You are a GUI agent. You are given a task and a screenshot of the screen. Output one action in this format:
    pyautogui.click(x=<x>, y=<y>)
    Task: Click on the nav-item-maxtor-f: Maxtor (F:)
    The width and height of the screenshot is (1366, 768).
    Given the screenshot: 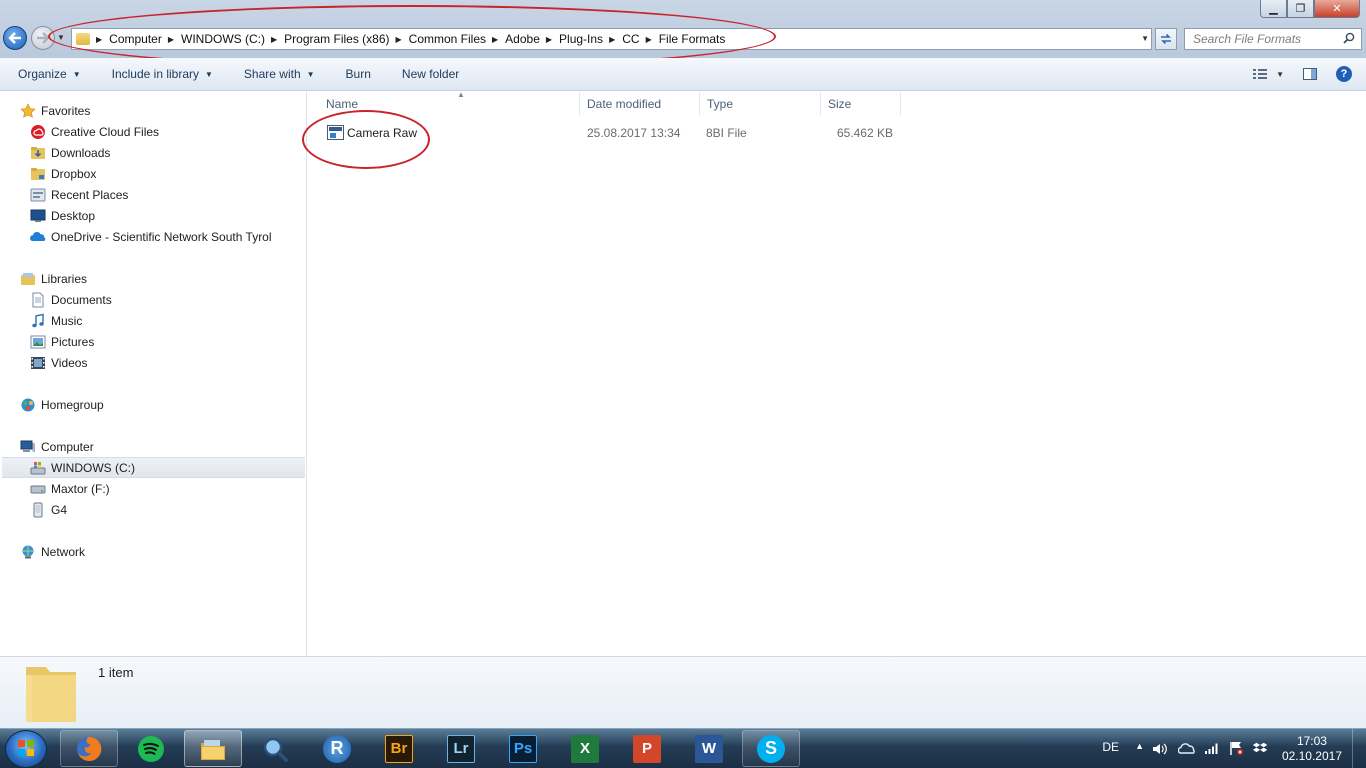 What is the action you would take?
    pyautogui.click(x=152, y=488)
    